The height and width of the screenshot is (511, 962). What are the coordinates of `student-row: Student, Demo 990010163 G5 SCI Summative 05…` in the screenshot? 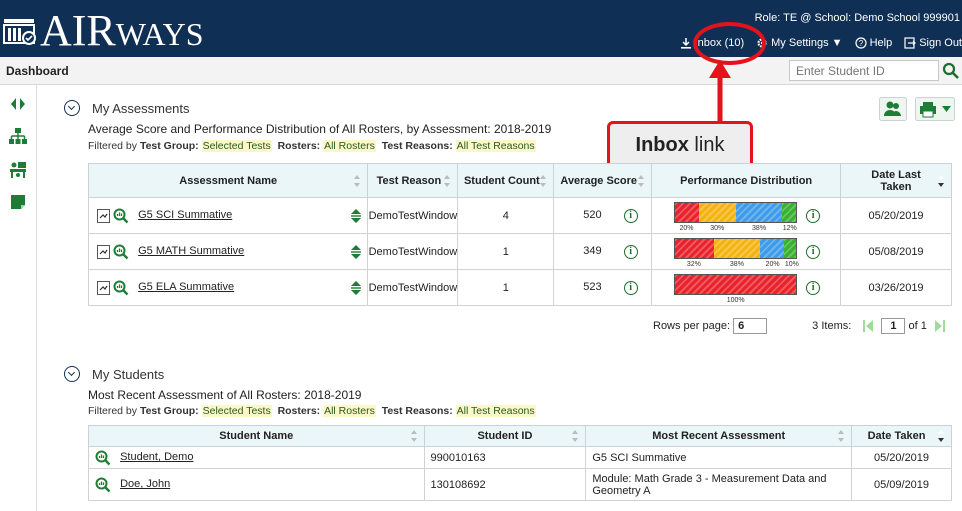 It's located at (520, 457).